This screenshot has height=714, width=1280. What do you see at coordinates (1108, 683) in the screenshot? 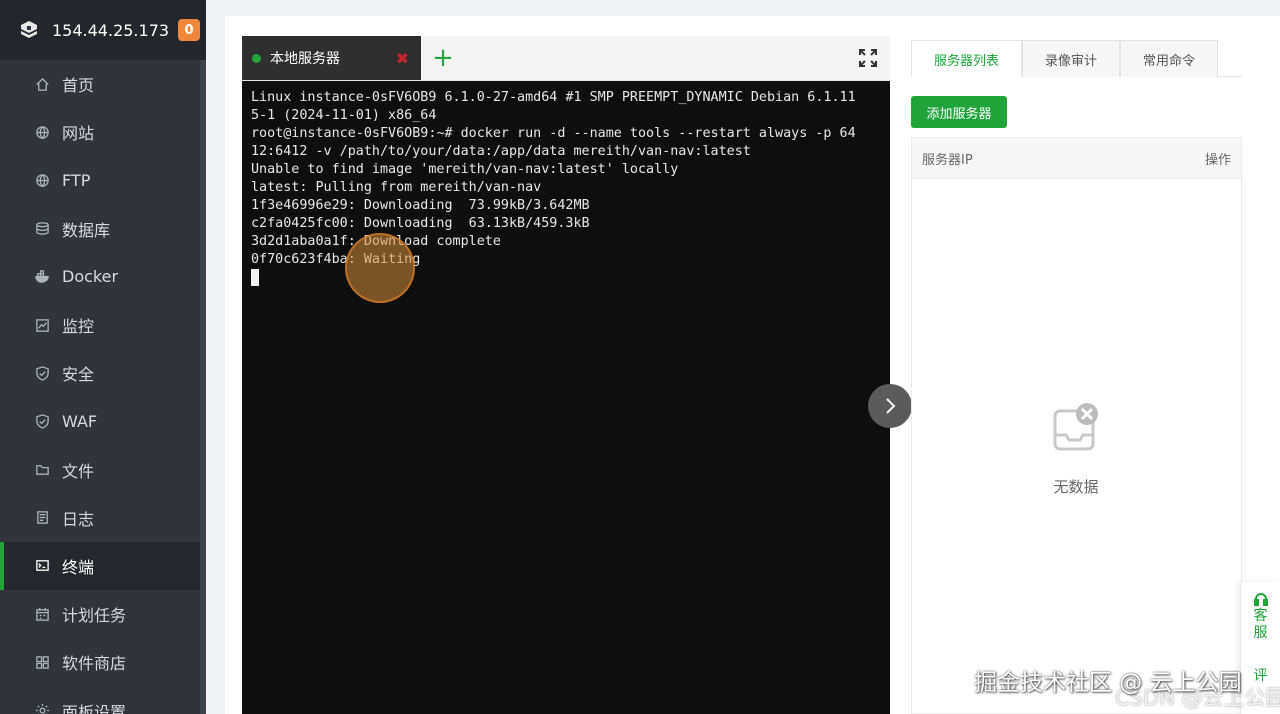
I see `watermark-main: 掘金技术社区 @ 云上公园` at bounding box center [1108, 683].